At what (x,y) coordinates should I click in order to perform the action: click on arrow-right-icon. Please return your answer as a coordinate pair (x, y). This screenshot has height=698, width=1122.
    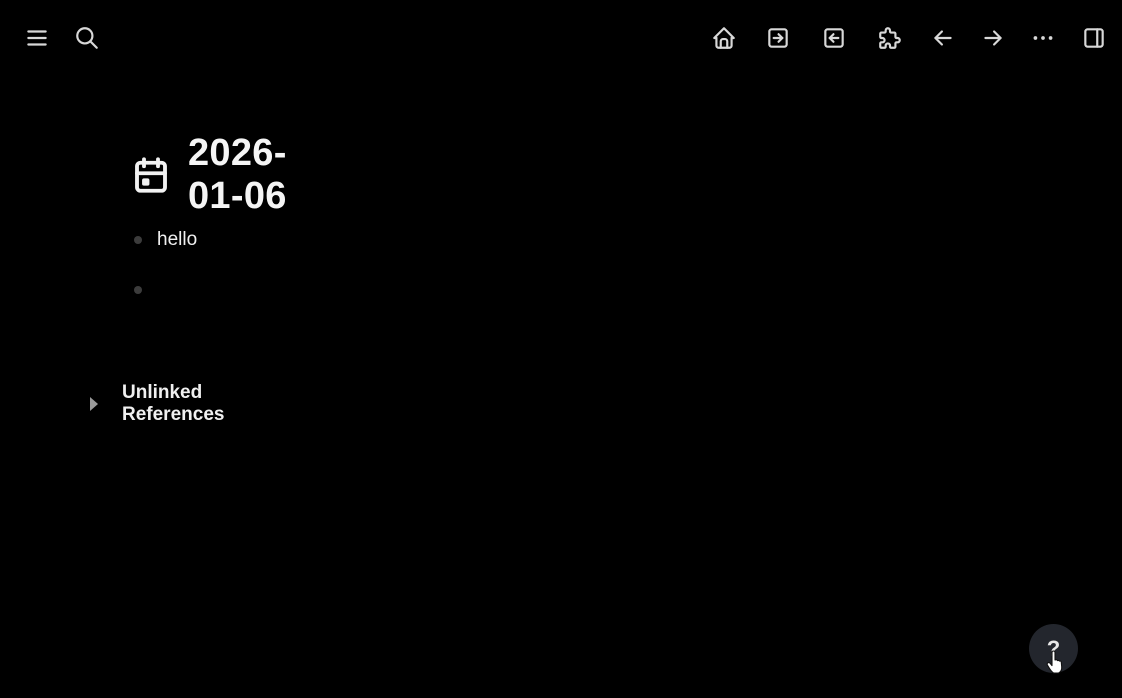
    Looking at the image, I should click on (993, 38).